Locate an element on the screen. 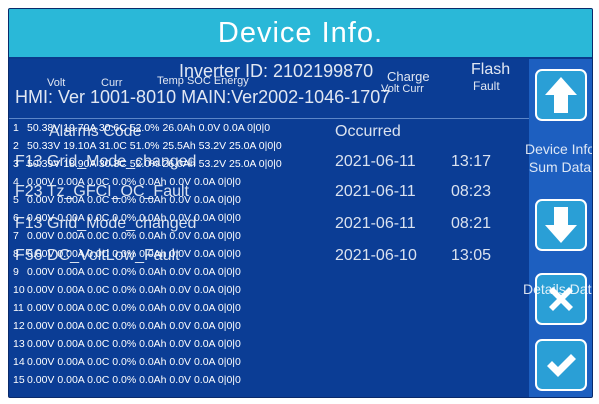 The image size is (599, 404). row-number: 2 is located at coordinates (16, 146).